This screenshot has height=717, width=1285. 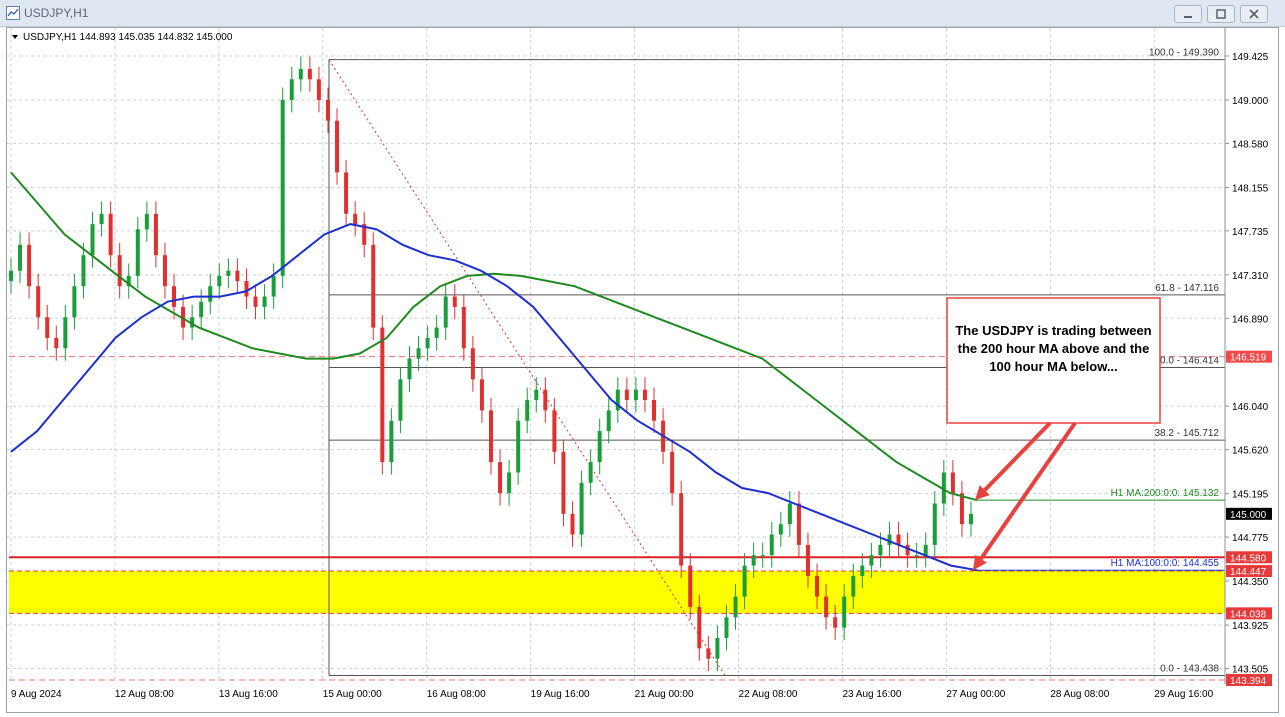 I want to click on ma100-label: H1 MA:100:0:0: 144.455, so click(x=1165, y=563).